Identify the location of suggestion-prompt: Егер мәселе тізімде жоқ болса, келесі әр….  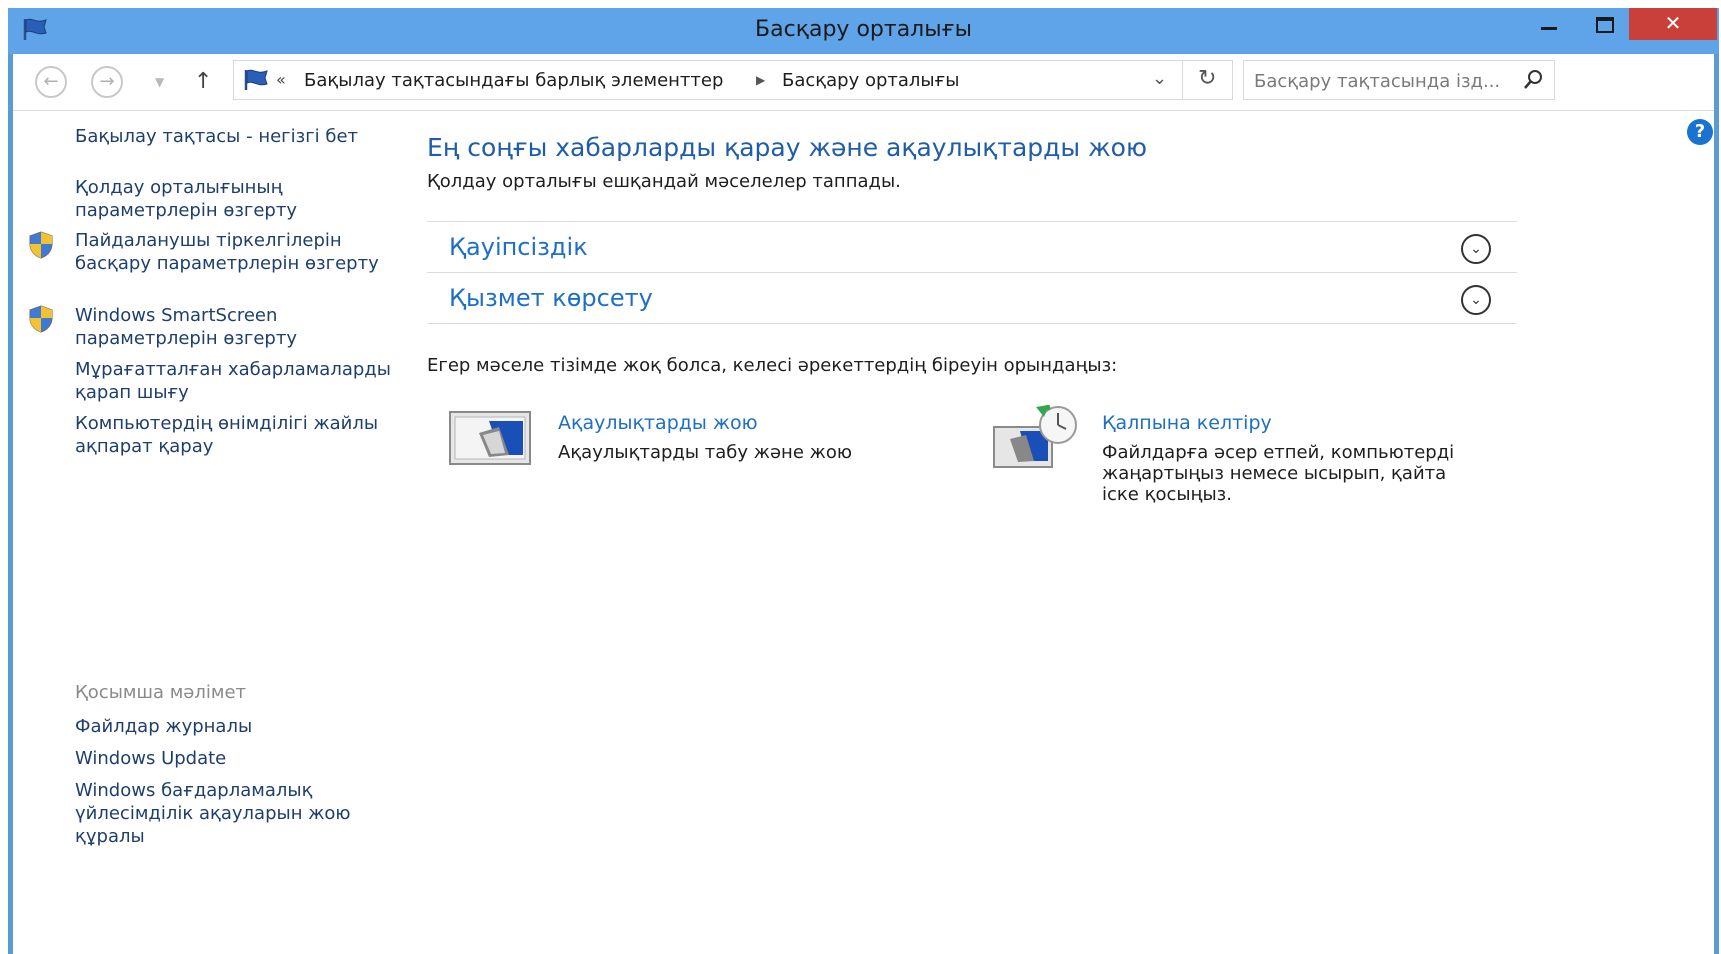
(772, 365).